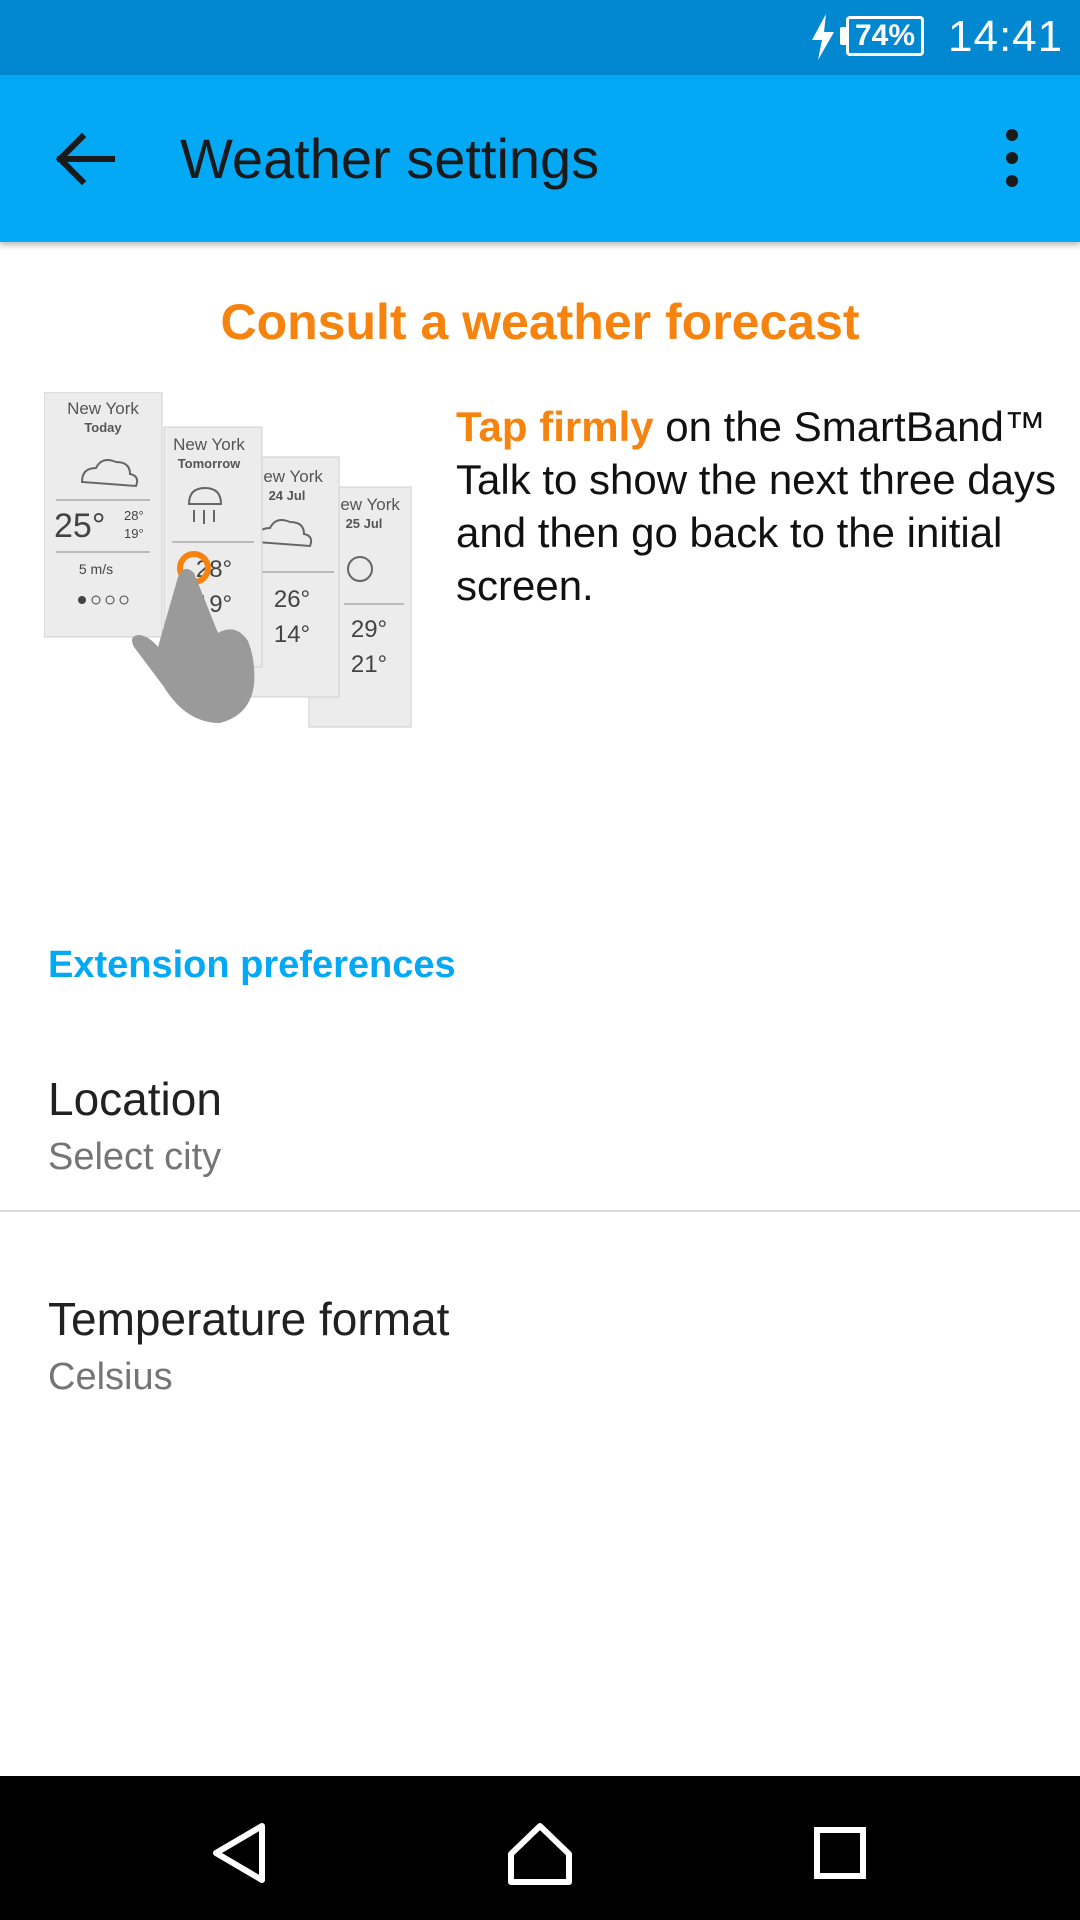 This screenshot has width=1080, height=1920. Describe the element at coordinates (540, 1342) in the screenshot. I see `pref-temperature-format: Temperature format Celsius` at that location.